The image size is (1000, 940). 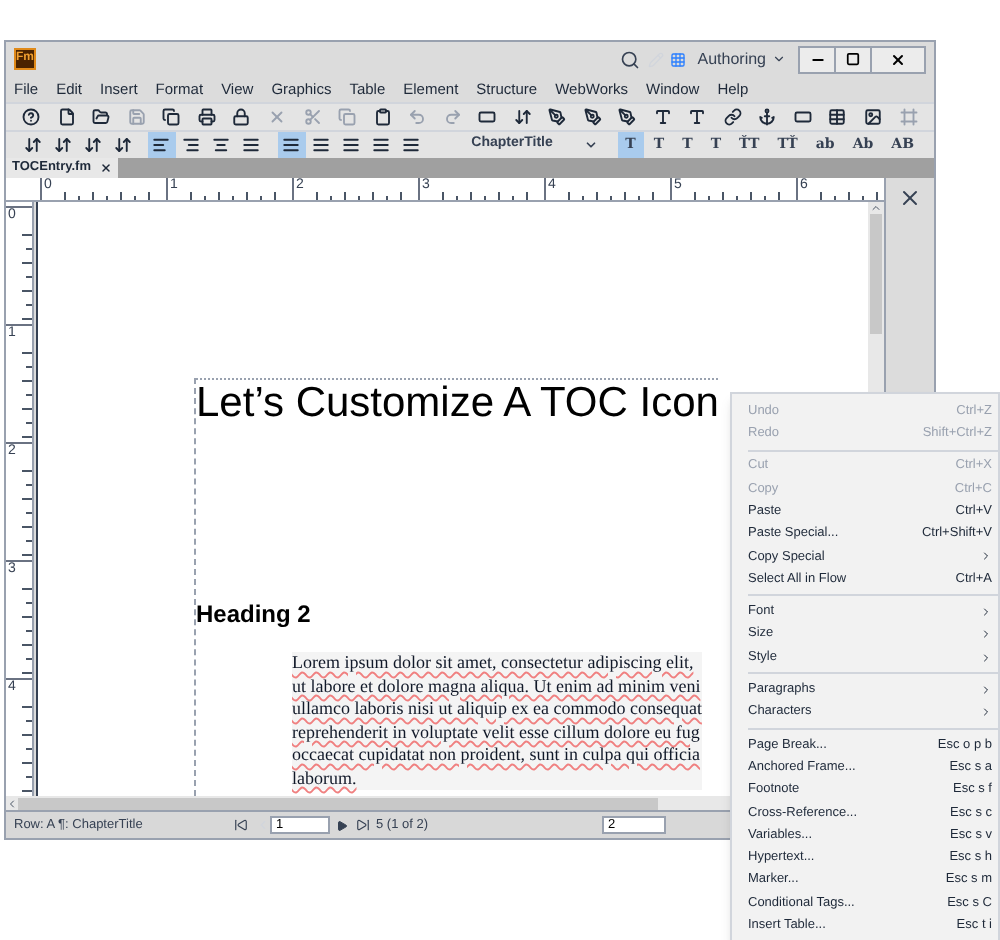 I want to click on body-text-line: occaecat cupidatat non proident, sunt in culpa qui officia, so click(x=497, y=755).